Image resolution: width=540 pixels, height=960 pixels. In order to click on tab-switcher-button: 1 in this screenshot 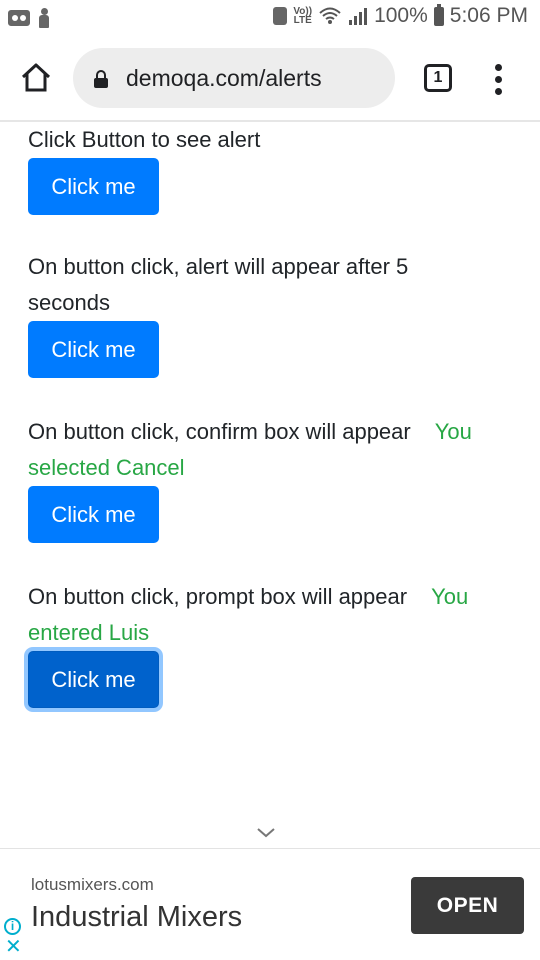, I will do `click(438, 78)`.